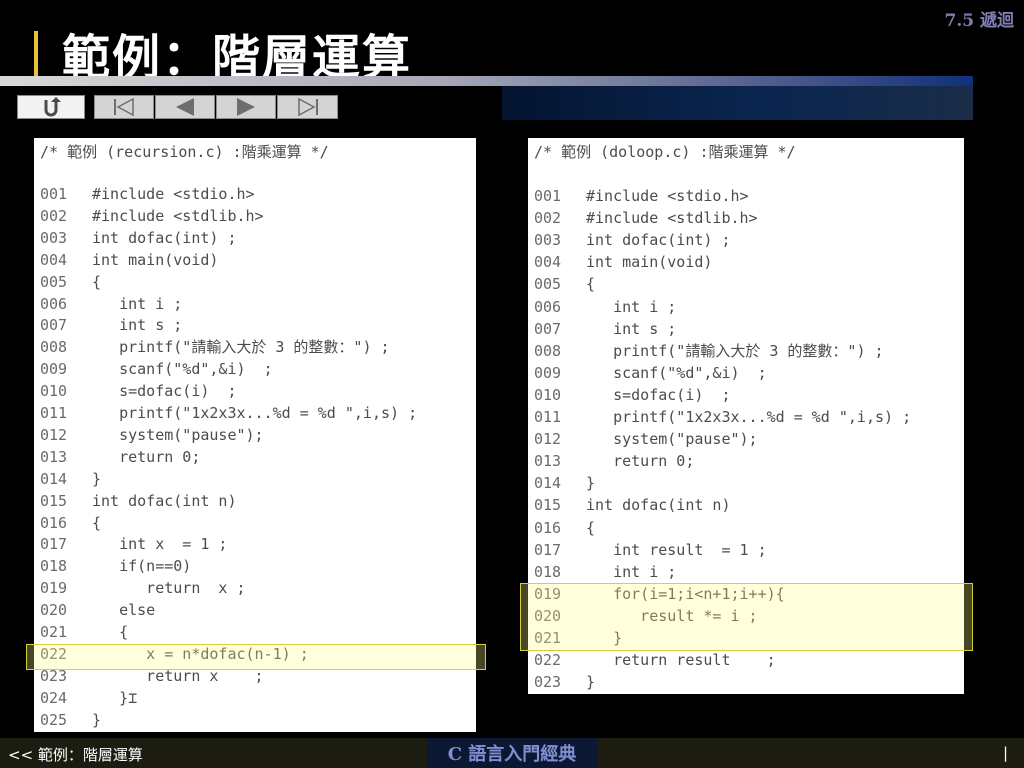 This screenshot has width=1024, height=768. What do you see at coordinates (548, 682) in the screenshot?
I see `line-number: 023` at bounding box center [548, 682].